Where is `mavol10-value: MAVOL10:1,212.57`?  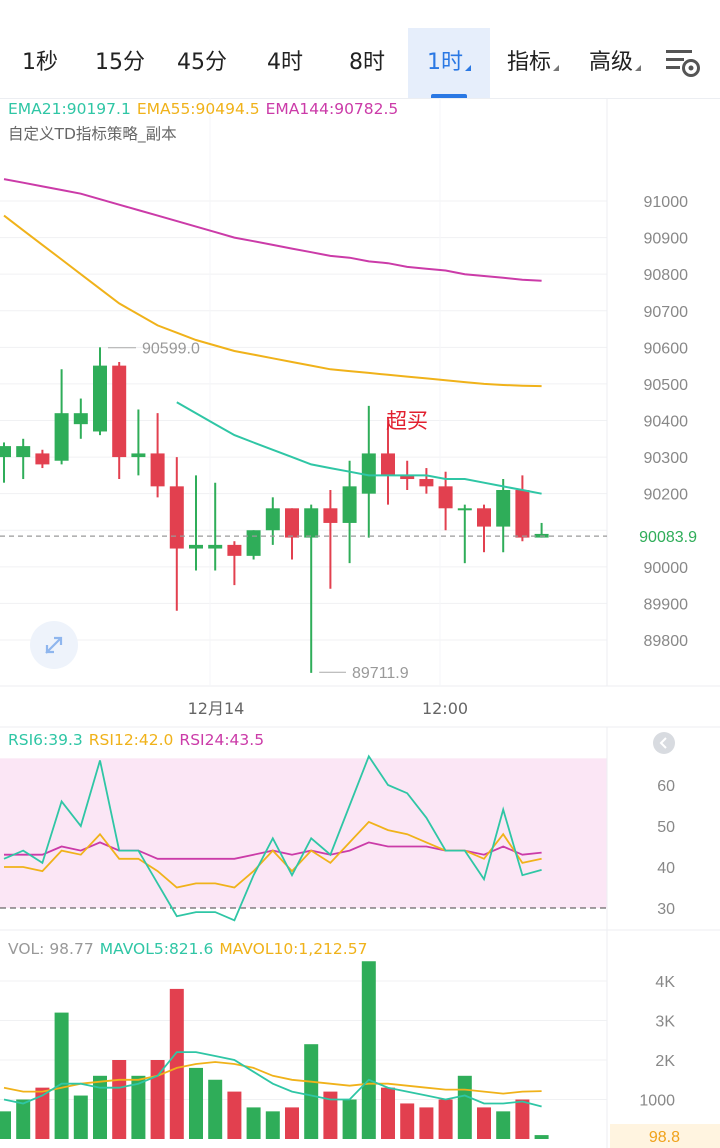 mavol10-value: MAVOL10:1,212.57 is located at coordinates (293, 949).